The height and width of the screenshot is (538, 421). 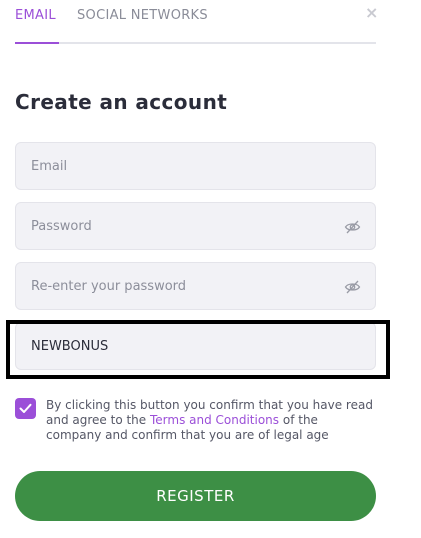 What do you see at coordinates (142, 15) in the screenshot?
I see `tab-social-networks: SOCIAL NETWORKS` at bounding box center [142, 15].